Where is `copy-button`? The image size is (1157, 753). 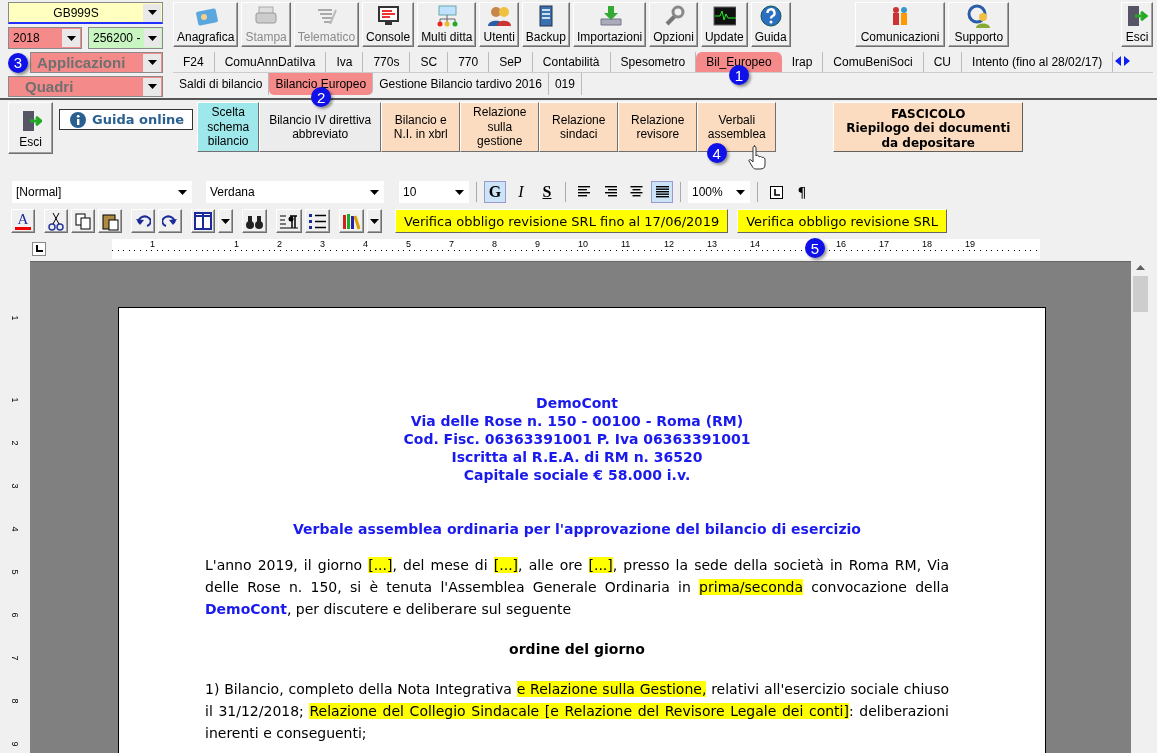
copy-button is located at coordinates (83, 221).